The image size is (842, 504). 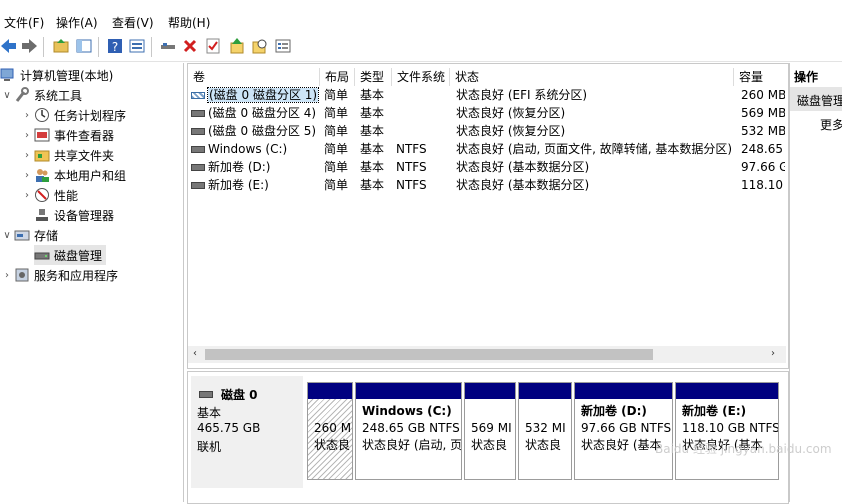 I want to click on partition-block: 532 MI 状态良, so click(x=545, y=431).